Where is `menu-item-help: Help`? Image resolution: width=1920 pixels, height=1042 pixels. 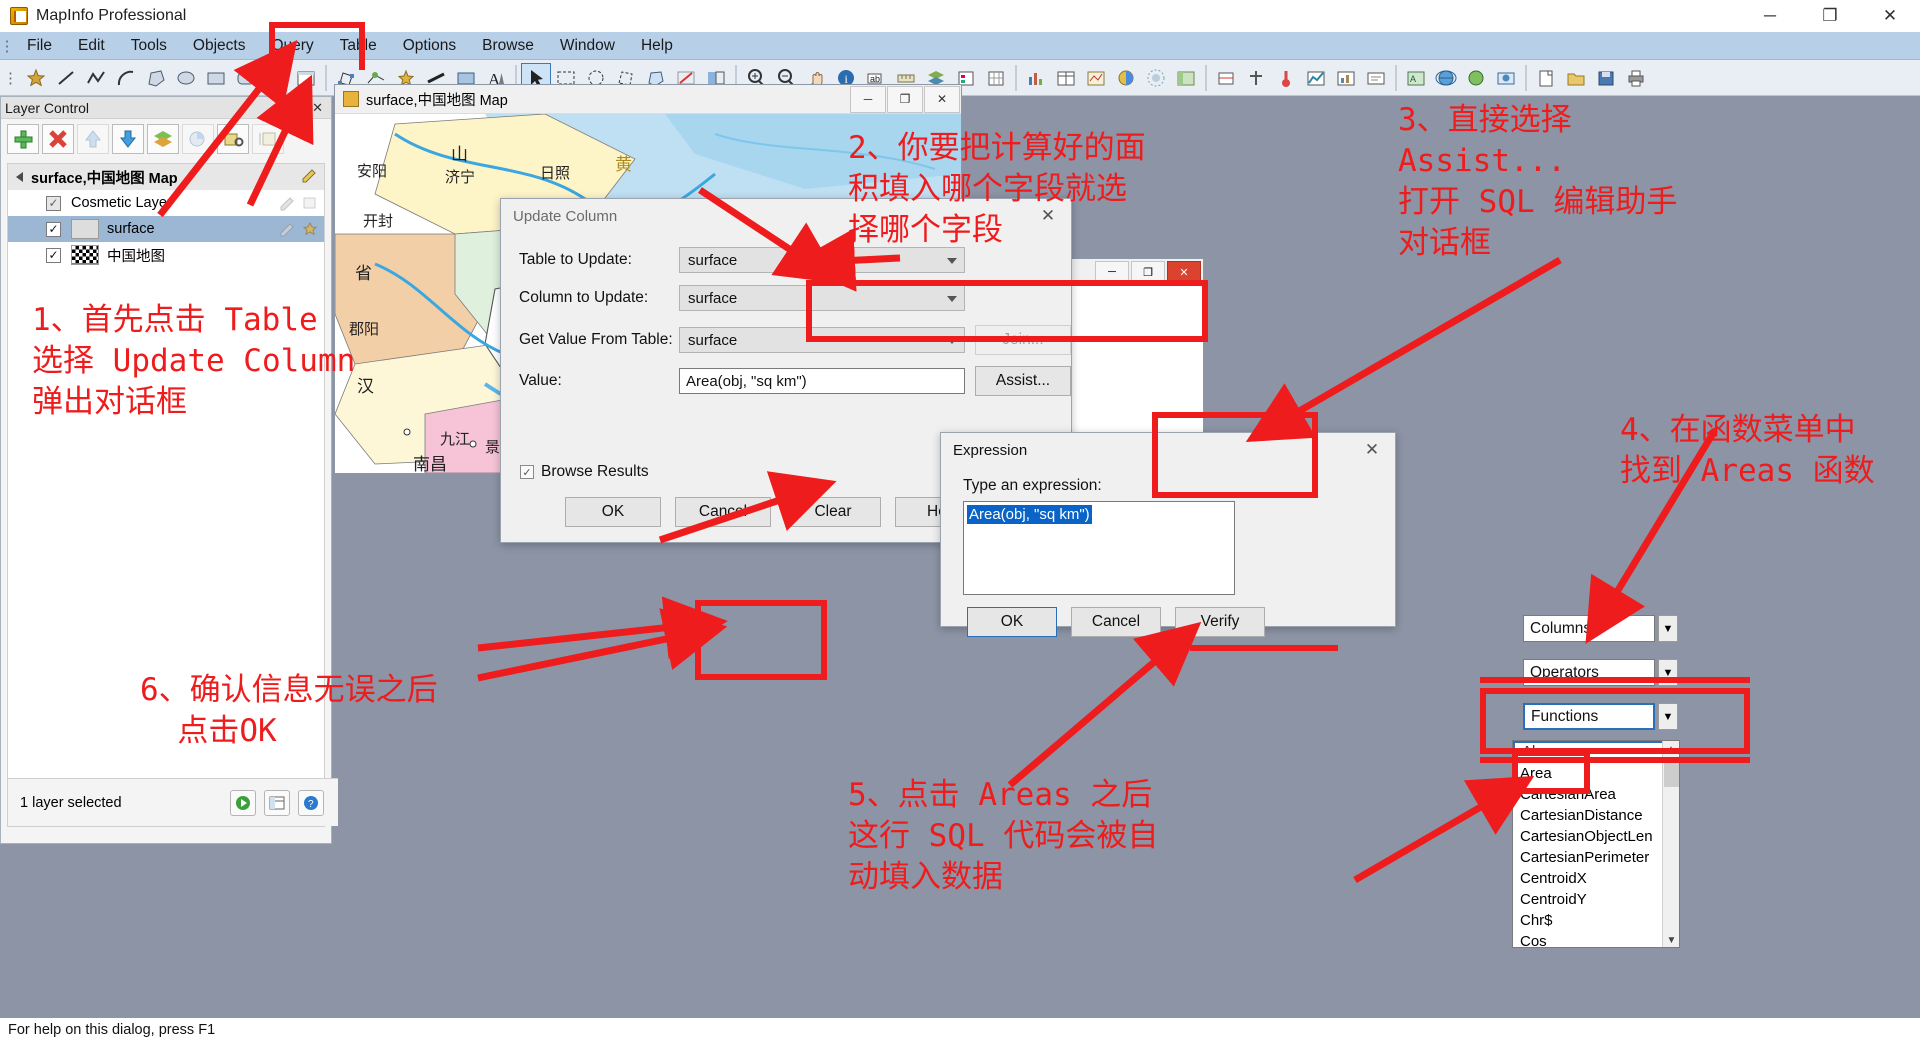
menu-item-help: Help is located at coordinates (657, 46).